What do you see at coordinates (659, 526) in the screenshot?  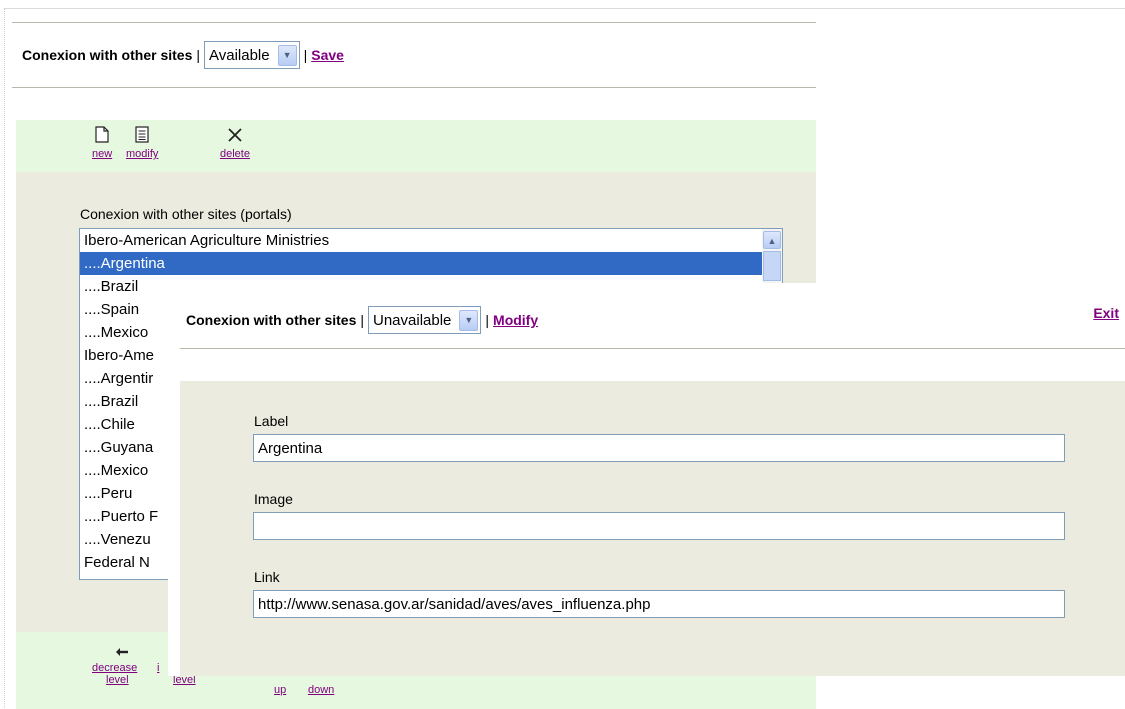 I see `image-input` at bounding box center [659, 526].